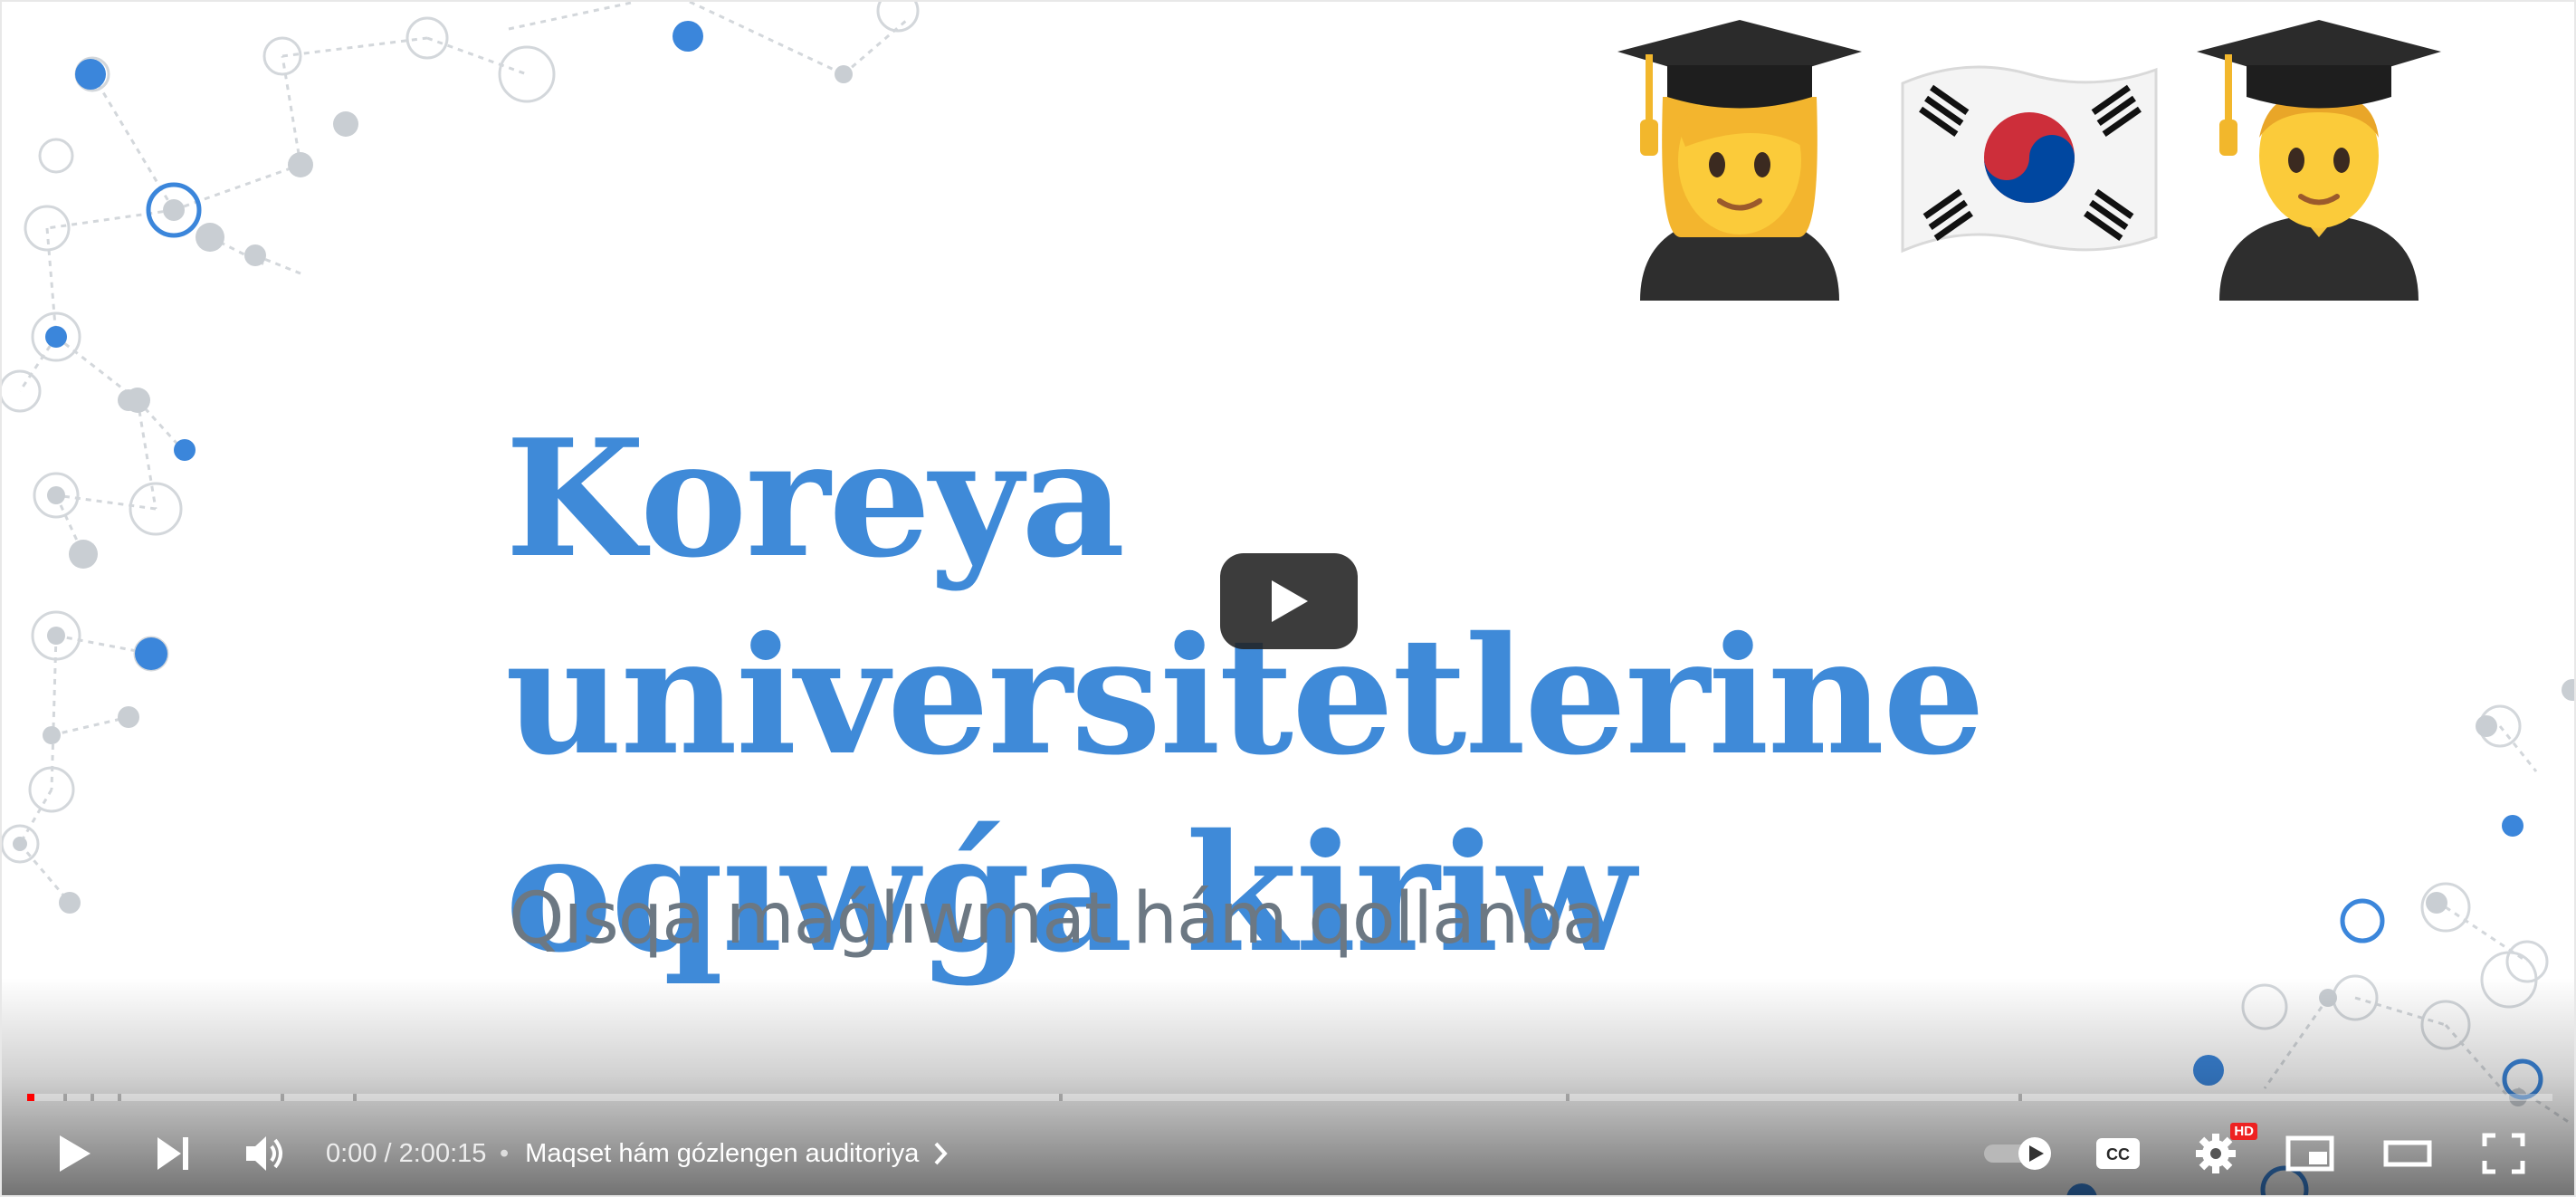  I want to click on big-play-button, so click(1289, 601).